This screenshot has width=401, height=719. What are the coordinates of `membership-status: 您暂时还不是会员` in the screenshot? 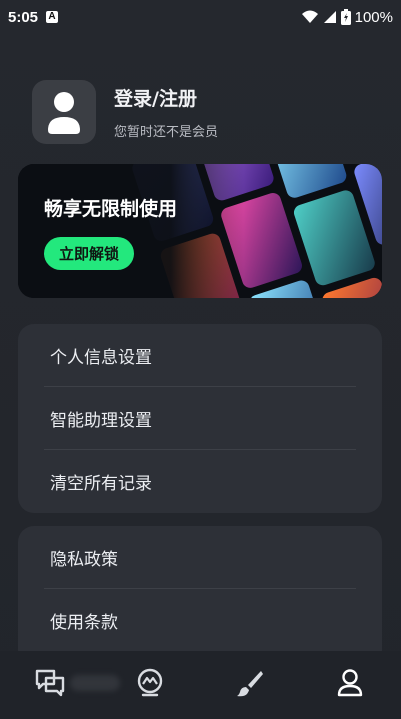 It's located at (166, 132).